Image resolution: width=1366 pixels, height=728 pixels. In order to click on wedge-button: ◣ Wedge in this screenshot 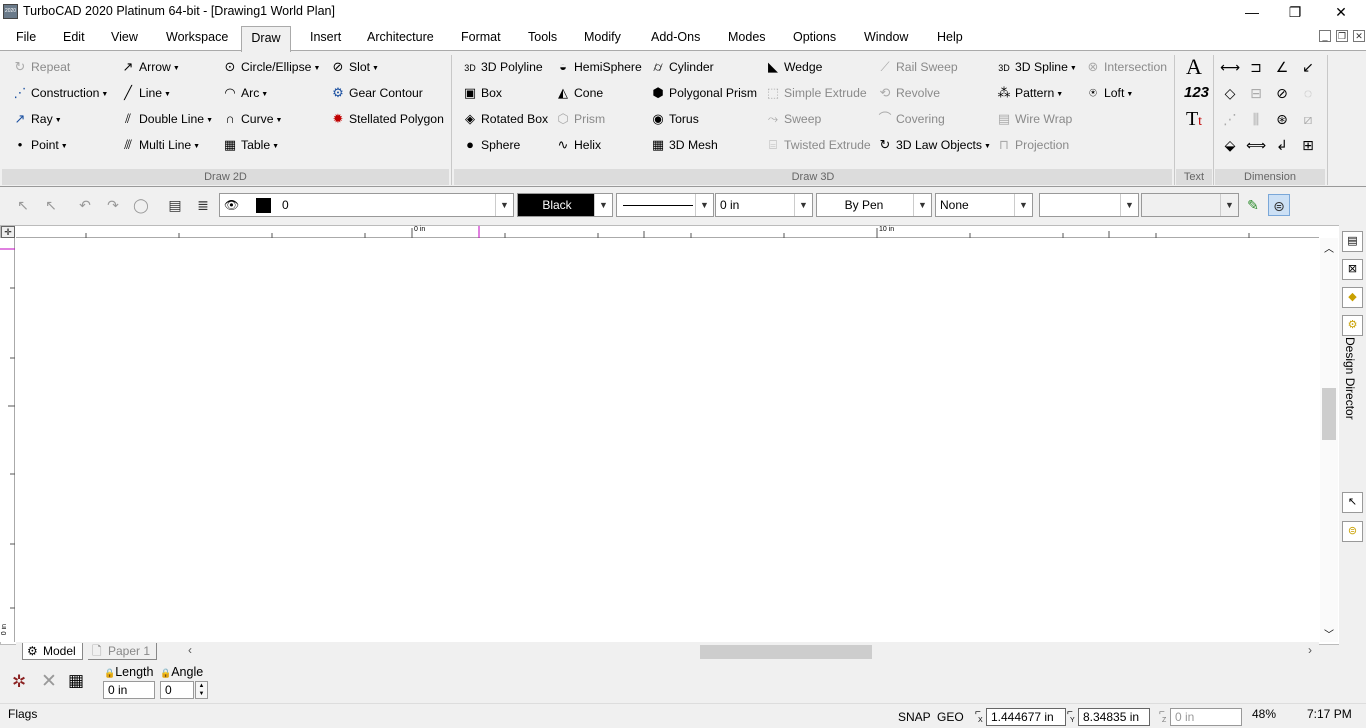, I will do `click(793, 67)`.